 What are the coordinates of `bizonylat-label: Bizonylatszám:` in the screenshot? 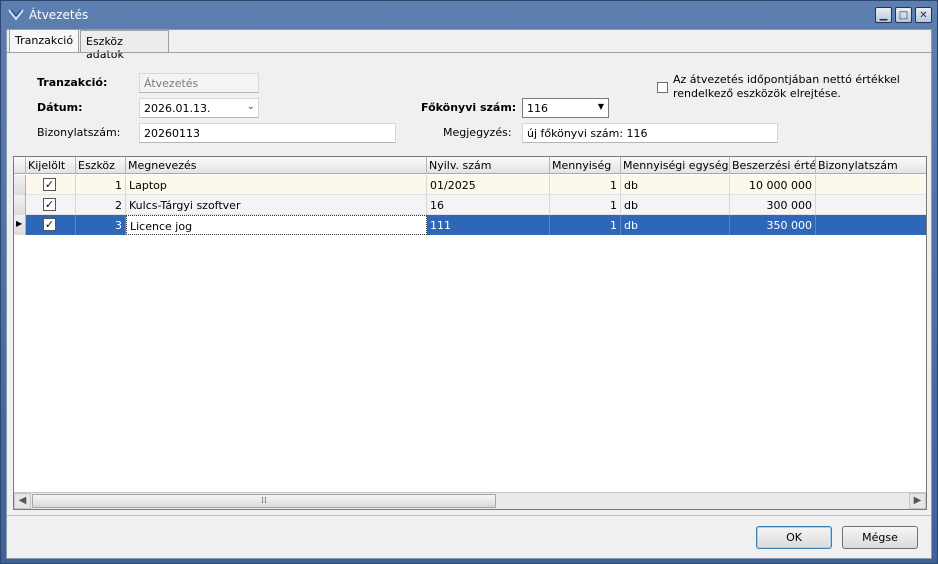 It's located at (79, 132).